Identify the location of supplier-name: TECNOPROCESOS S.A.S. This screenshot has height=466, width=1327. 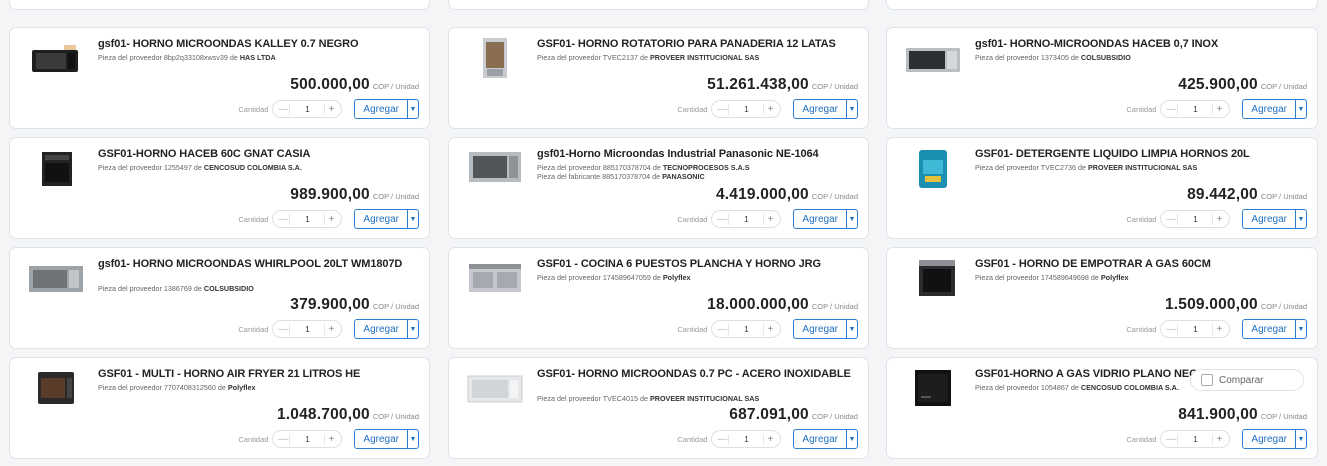
(706, 167).